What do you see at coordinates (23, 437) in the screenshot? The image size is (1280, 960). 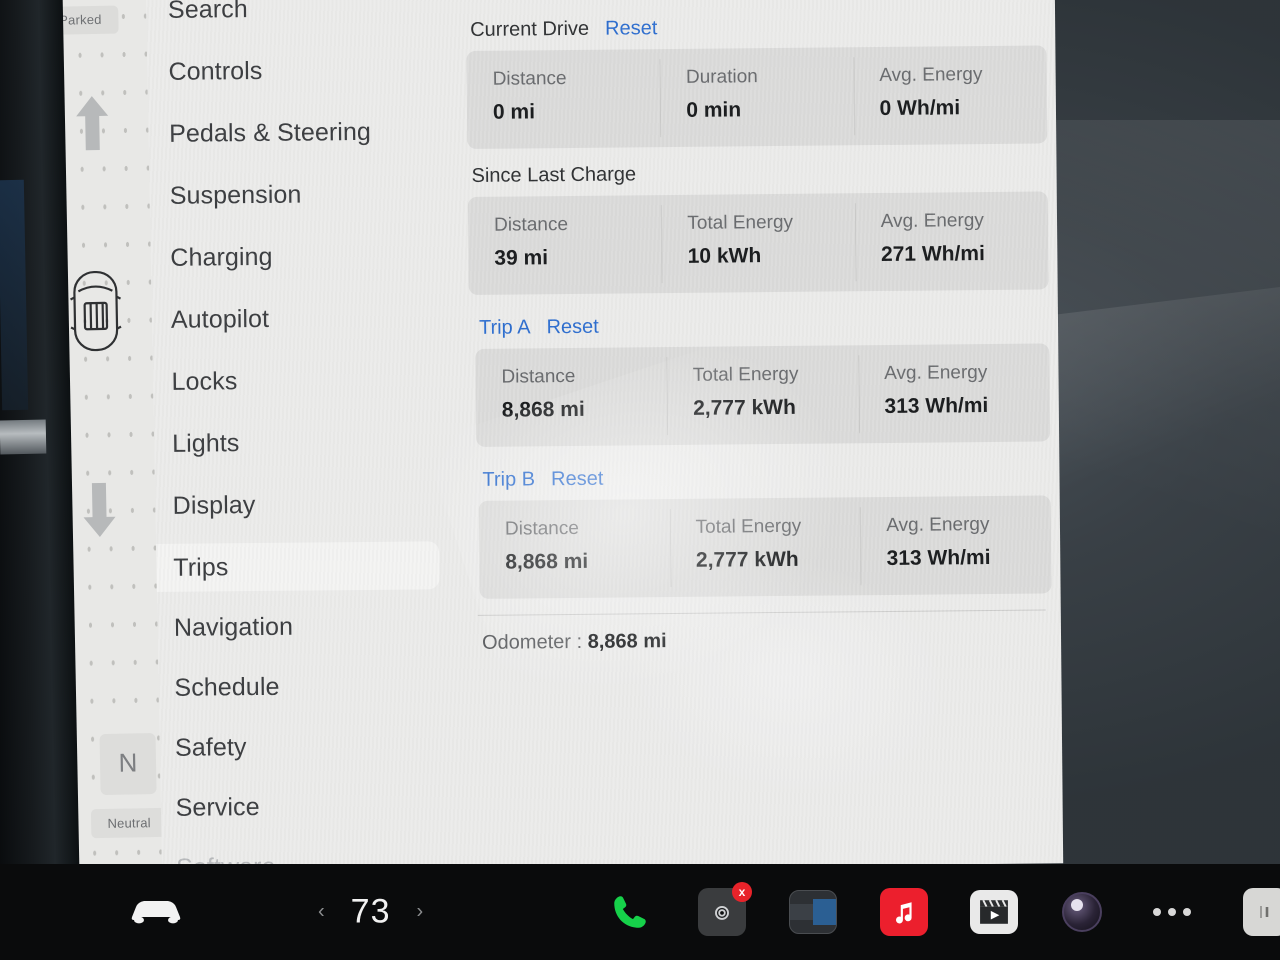 I see `bezel-reflection-highlight` at bounding box center [23, 437].